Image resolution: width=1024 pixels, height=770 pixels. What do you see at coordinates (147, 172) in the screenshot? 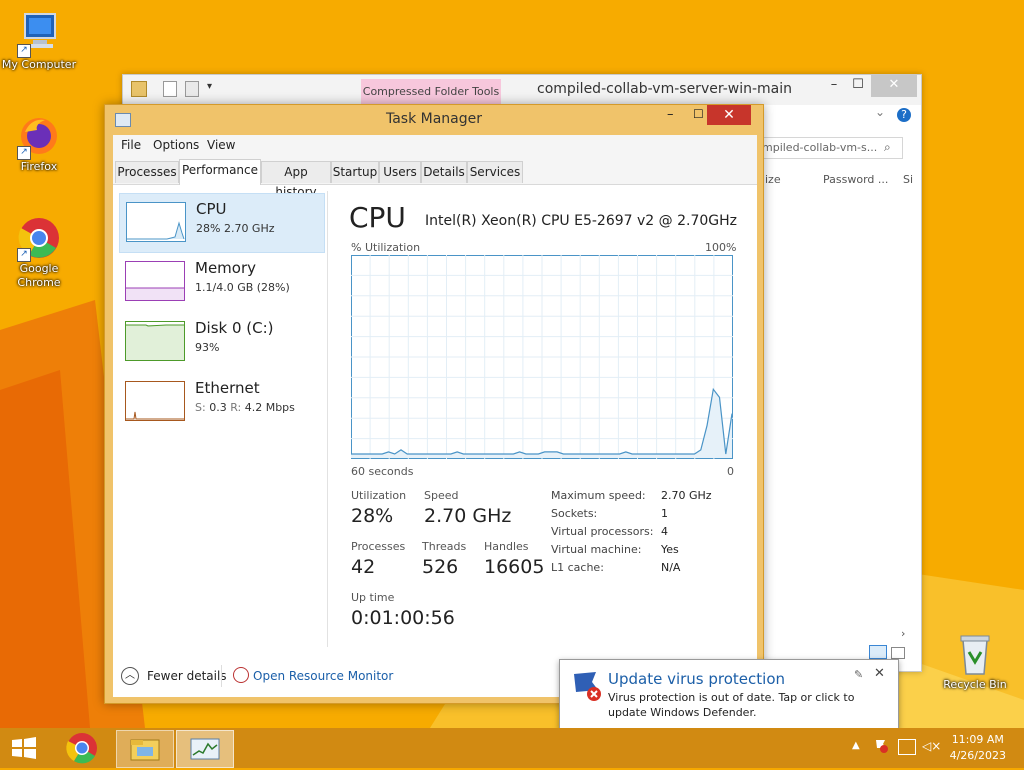
I see `tab-processes: Processes` at bounding box center [147, 172].